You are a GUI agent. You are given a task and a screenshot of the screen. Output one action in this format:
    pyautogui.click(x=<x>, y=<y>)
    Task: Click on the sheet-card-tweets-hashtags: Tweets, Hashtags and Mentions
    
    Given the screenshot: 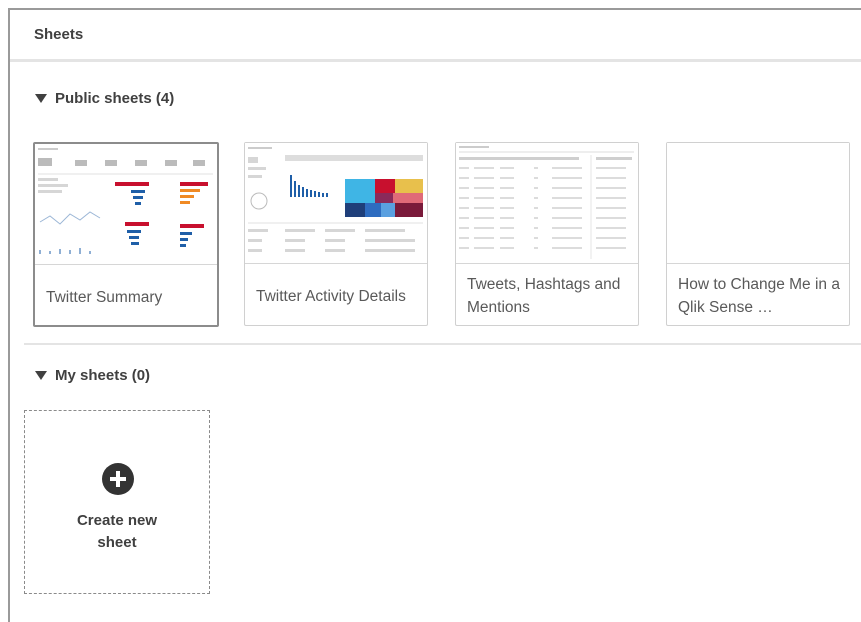 What is the action you would take?
    pyautogui.click(x=547, y=234)
    